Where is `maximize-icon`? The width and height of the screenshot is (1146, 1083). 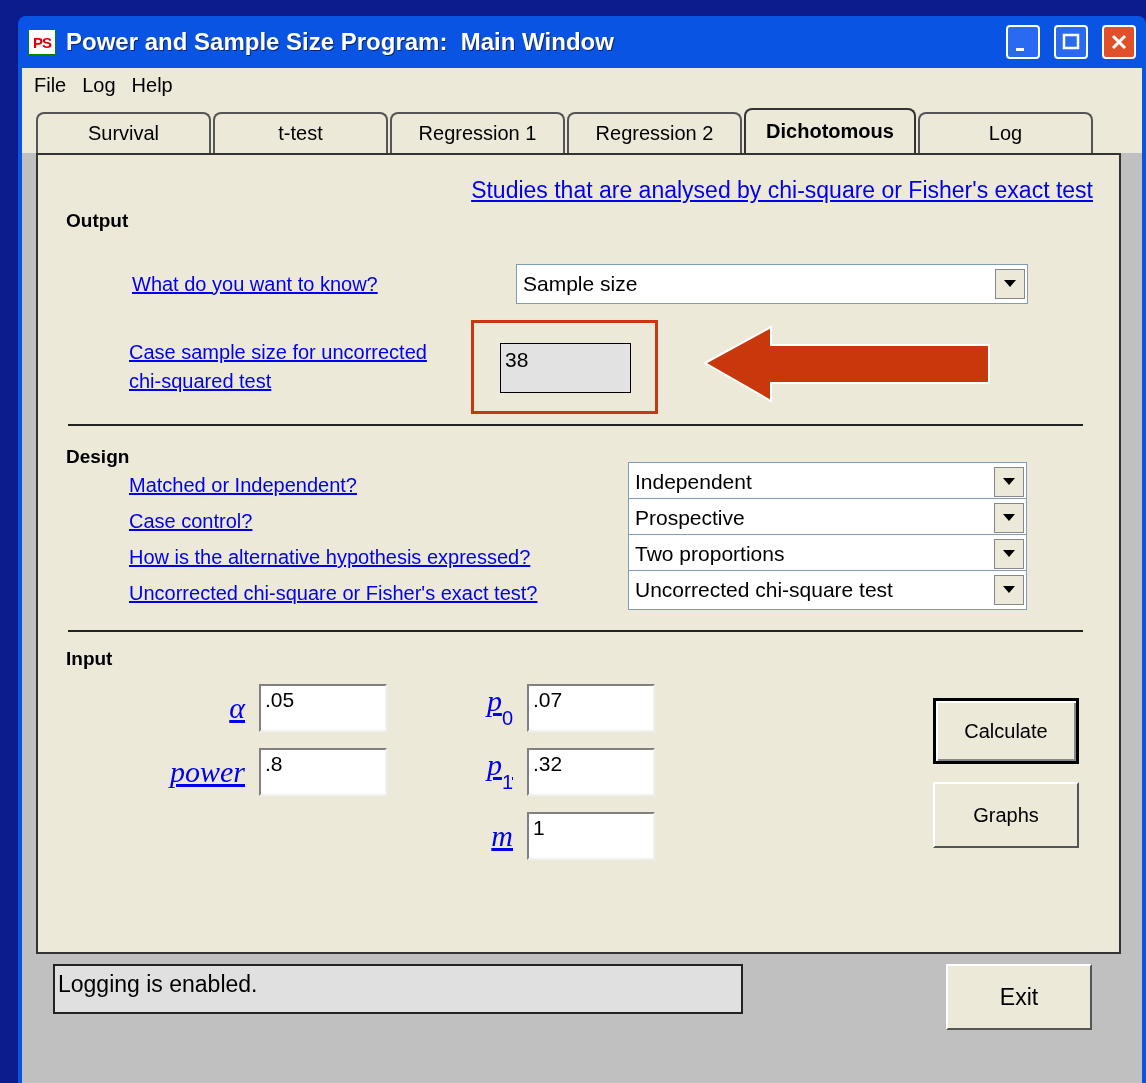 maximize-icon is located at coordinates (1071, 42).